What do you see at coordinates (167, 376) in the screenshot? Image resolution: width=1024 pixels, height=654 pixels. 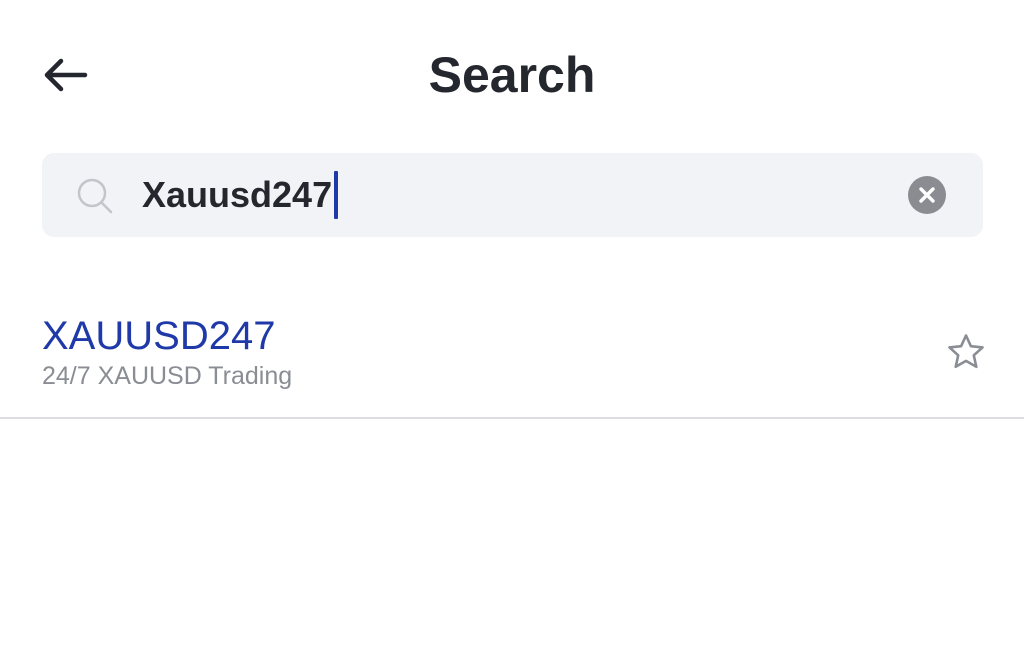 I see `result-description: 24/7 XAUUSD Trading` at bounding box center [167, 376].